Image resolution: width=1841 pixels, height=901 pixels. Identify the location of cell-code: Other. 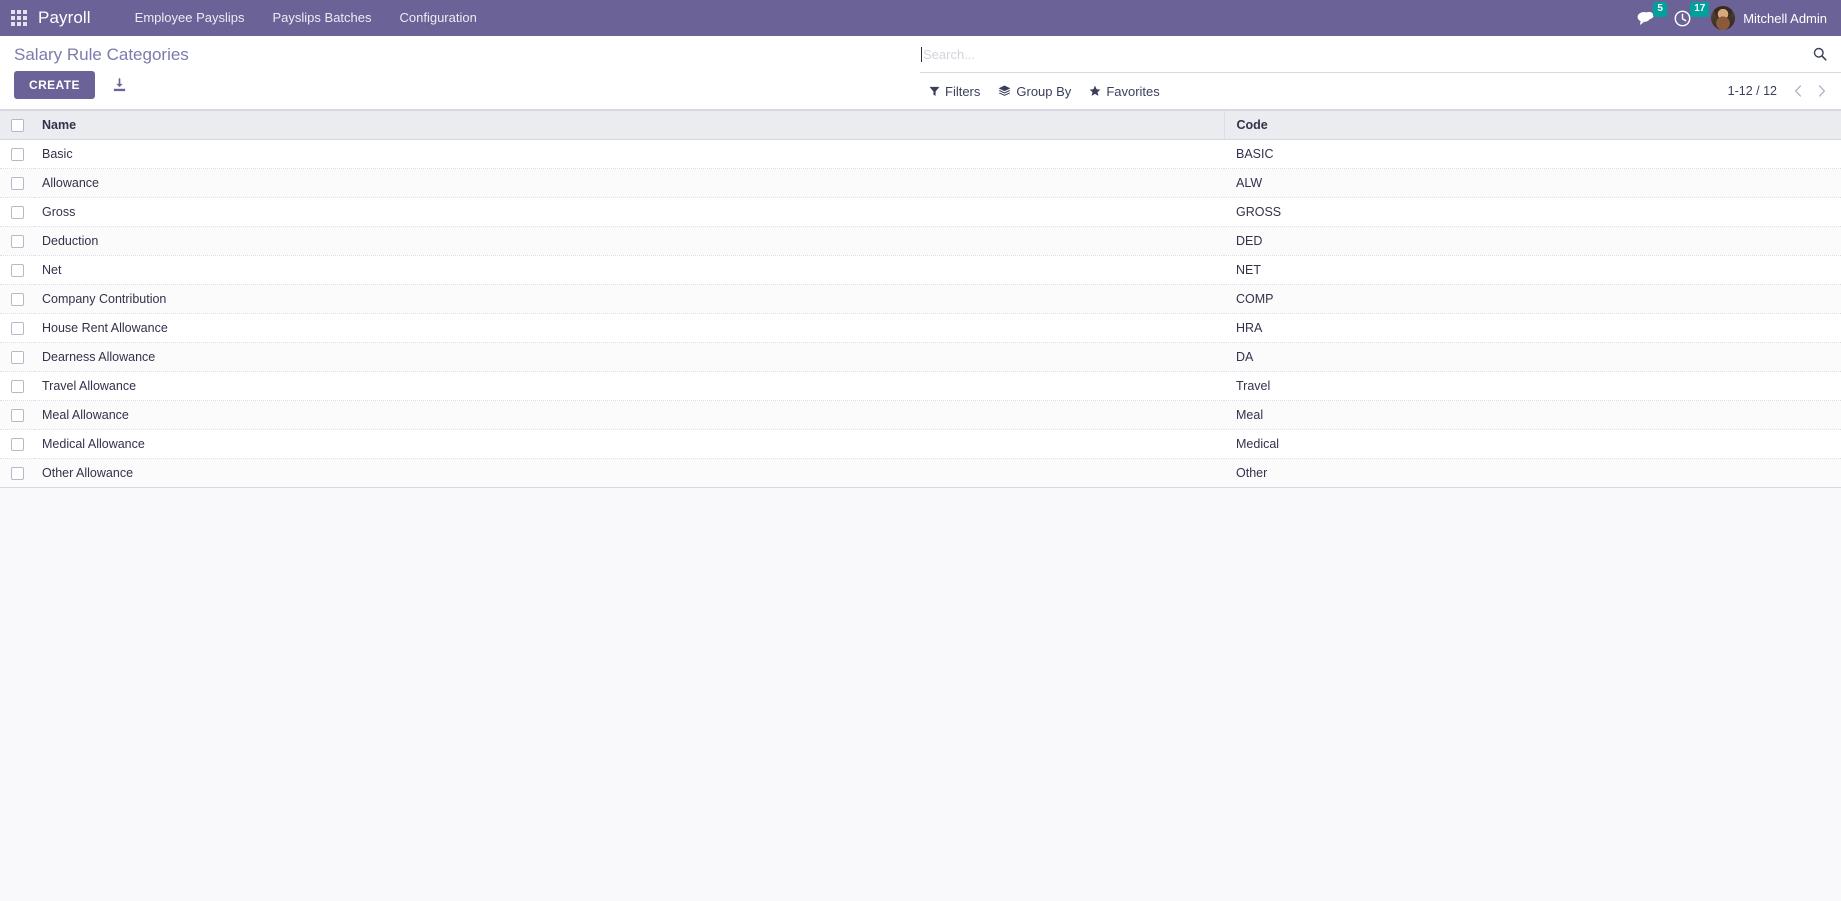
(1532, 473).